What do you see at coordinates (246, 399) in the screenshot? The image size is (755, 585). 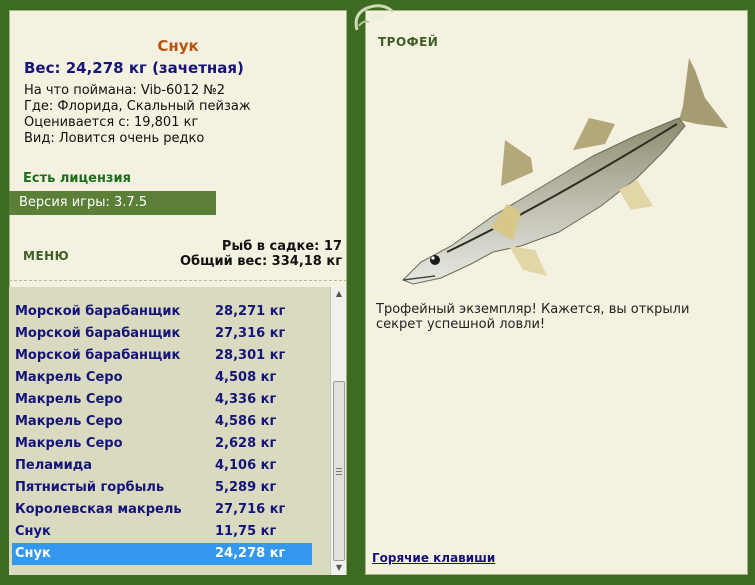 I see `list-item-weight: 4,336 кг` at bounding box center [246, 399].